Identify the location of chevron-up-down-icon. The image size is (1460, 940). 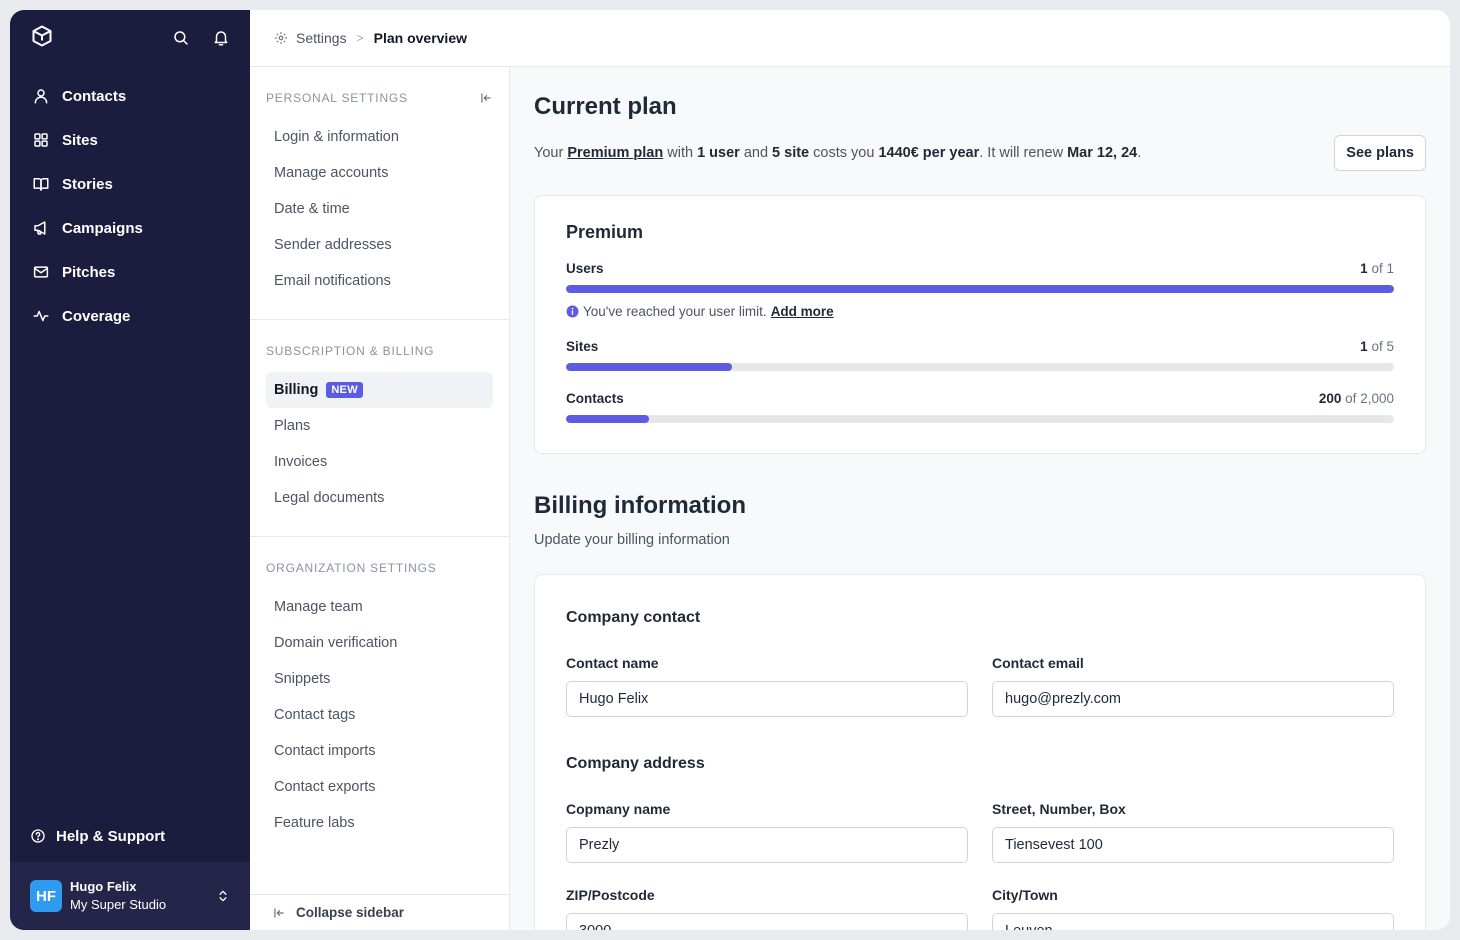
(223, 896).